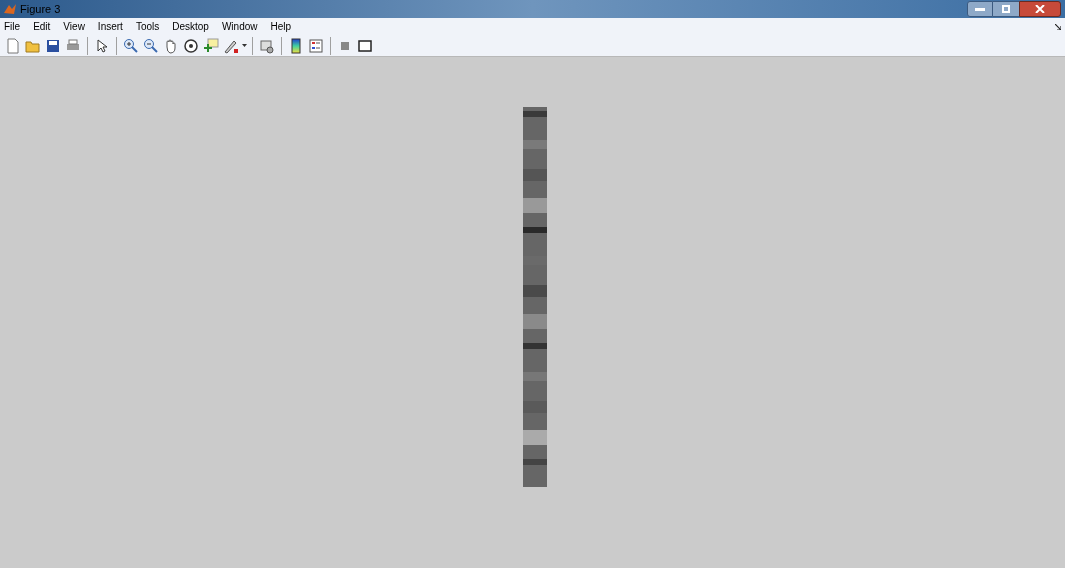  I want to click on maximize-button, so click(1006, 9).